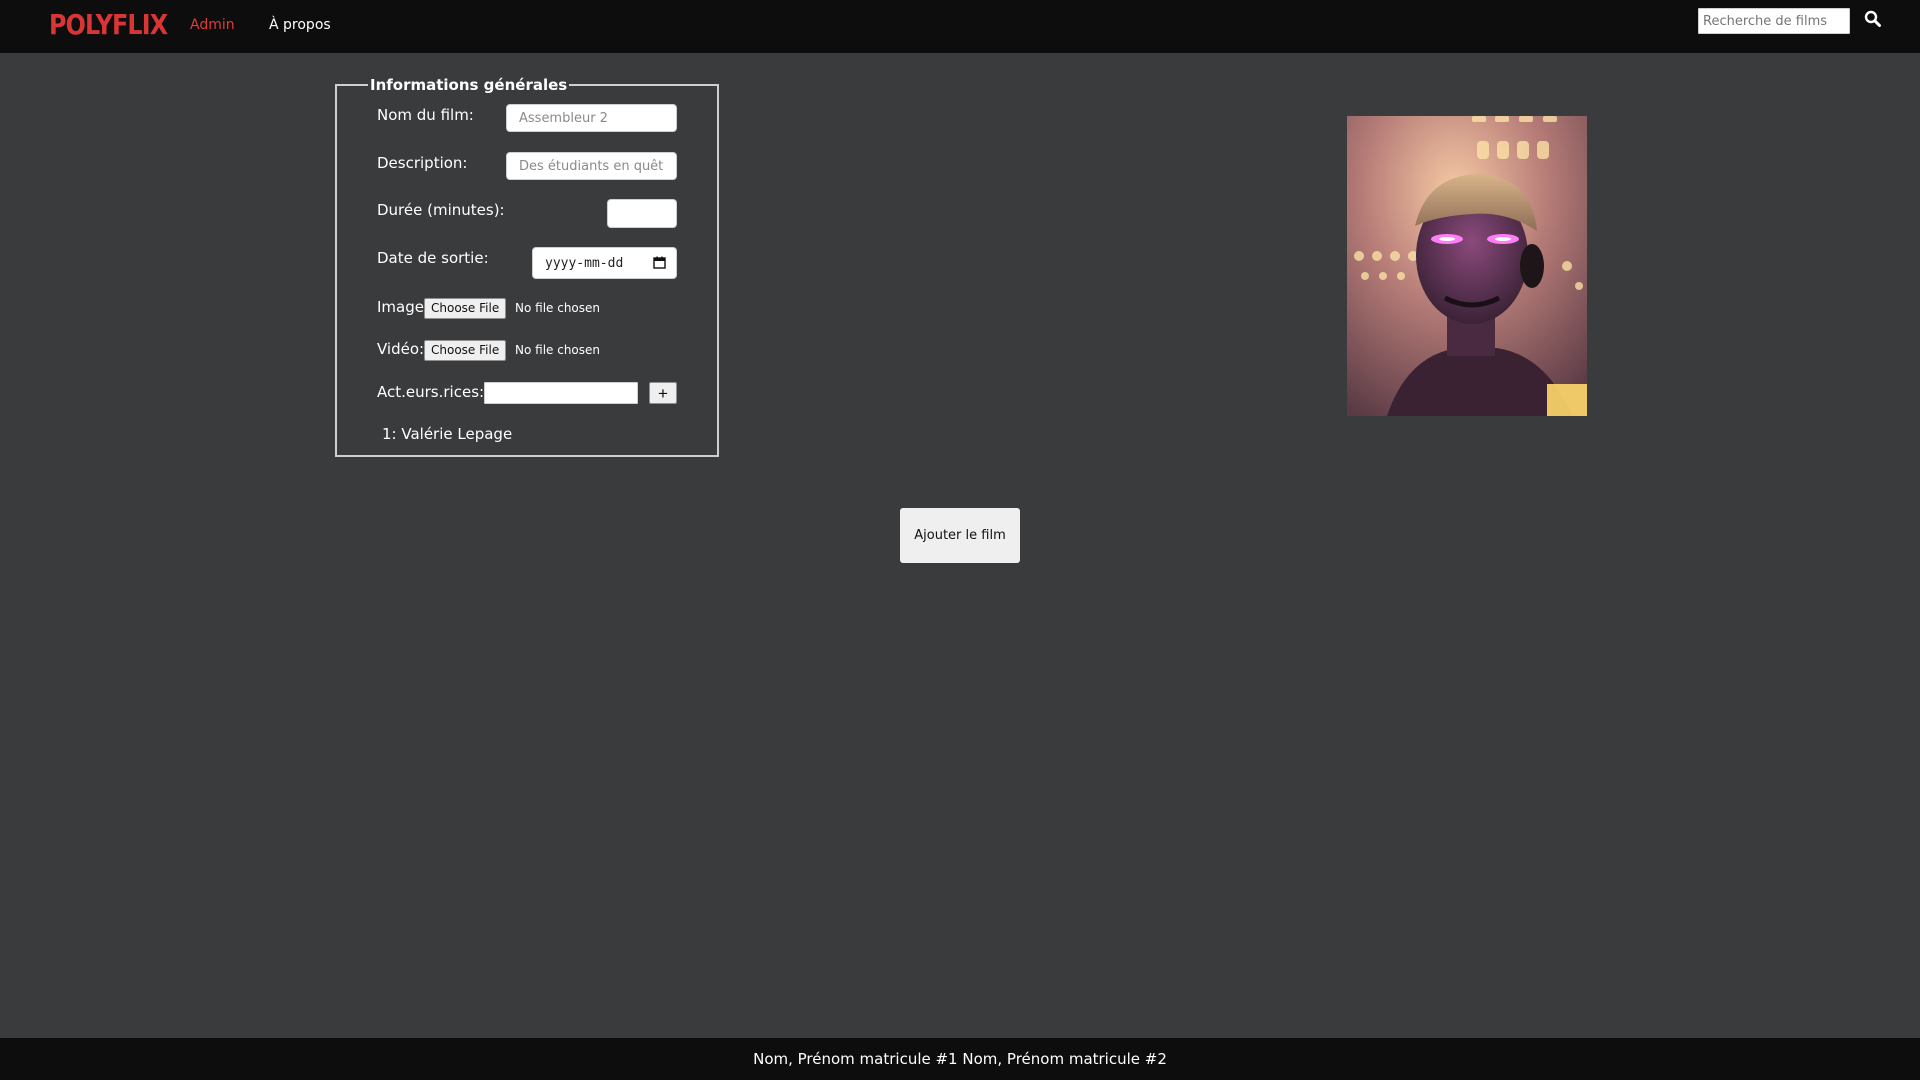 Image resolution: width=1920 pixels, height=1080 pixels. Describe the element at coordinates (960, 535) in the screenshot. I see `add-movie-button: Ajouter le film` at that location.